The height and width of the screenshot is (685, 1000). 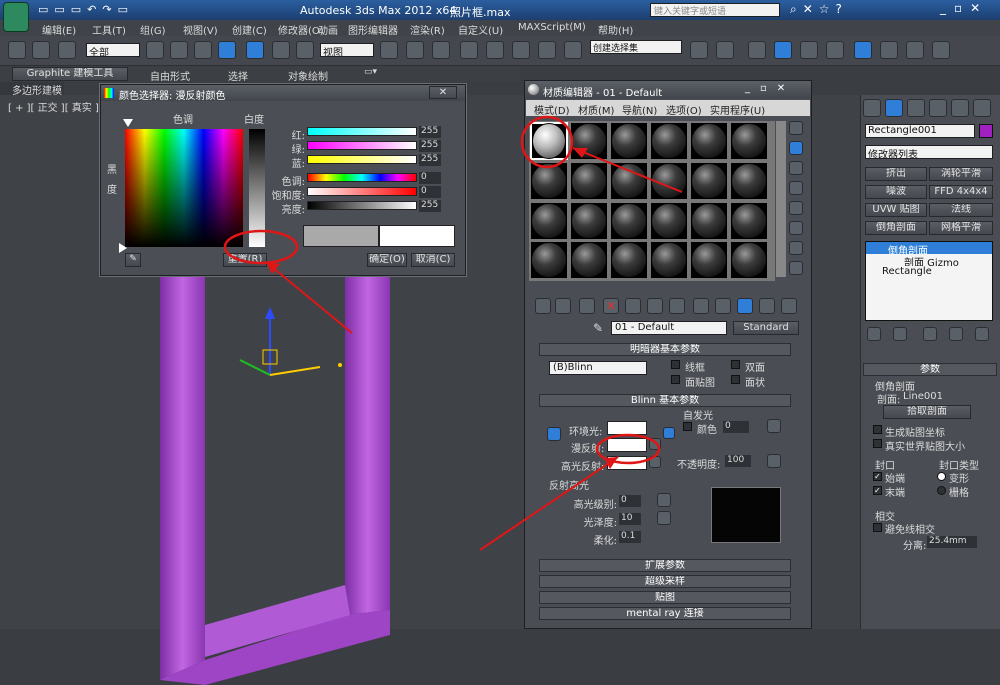 What do you see at coordinates (309, 297) in the screenshot?
I see `annotation-arrow-reset` at bounding box center [309, 297].